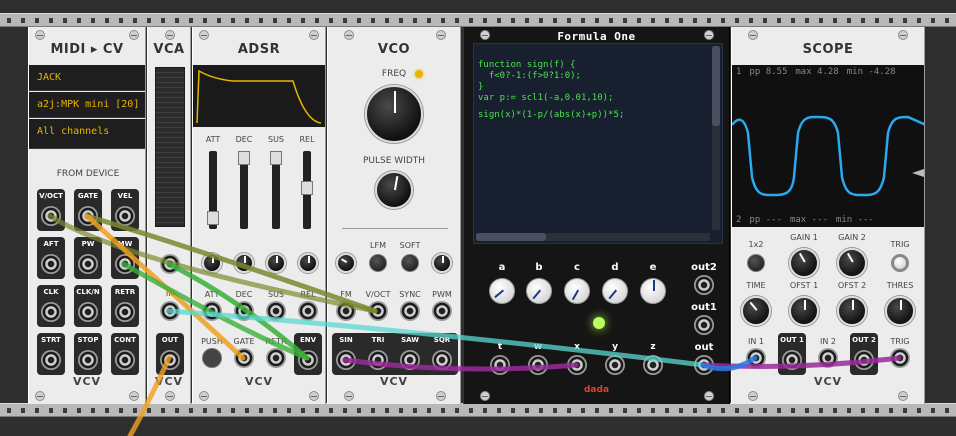 The height and width of the screenshot is (436, 956). What do you see at coordinates (307, 190) in the screenshot?
I see `release-slider` at bounding box center [307, 190].